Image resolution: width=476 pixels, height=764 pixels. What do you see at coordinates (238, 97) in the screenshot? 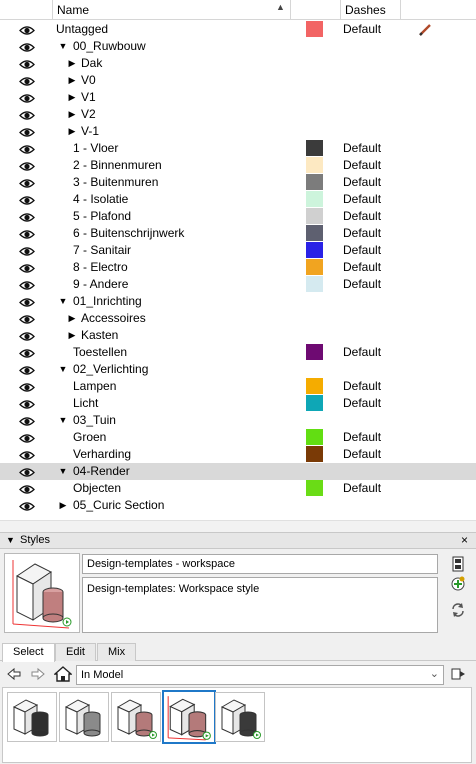
I see `tag-row: ▶ V1` at bounding box center [238, 97].